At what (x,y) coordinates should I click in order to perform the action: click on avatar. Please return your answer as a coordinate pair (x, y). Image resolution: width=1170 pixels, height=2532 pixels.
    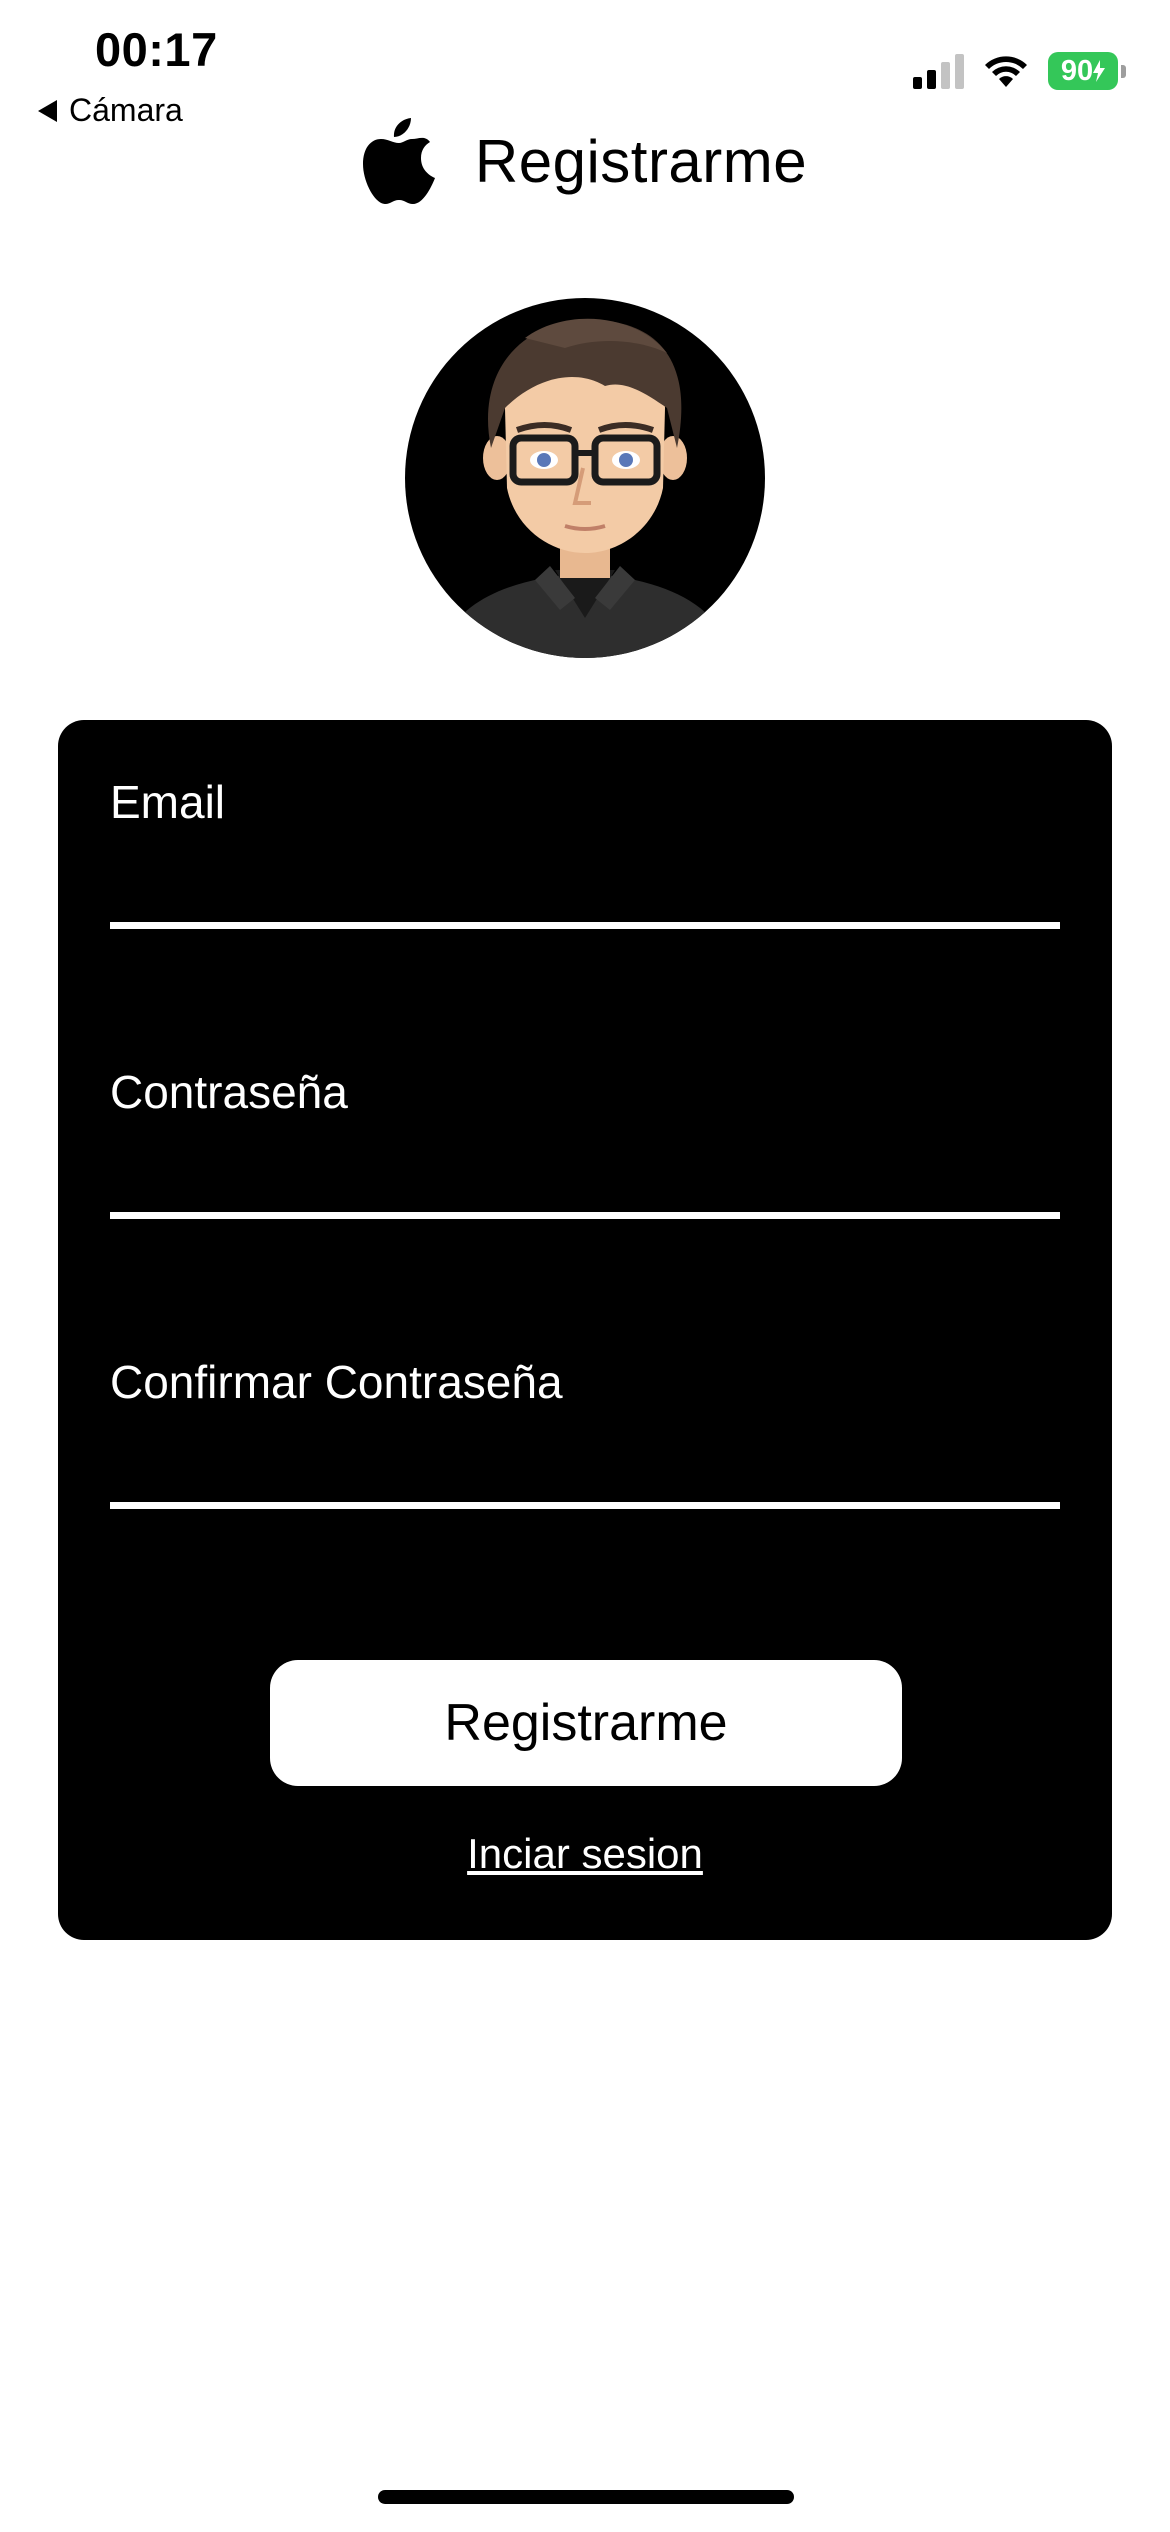
    Looking at the image, I should click on (585, 478).